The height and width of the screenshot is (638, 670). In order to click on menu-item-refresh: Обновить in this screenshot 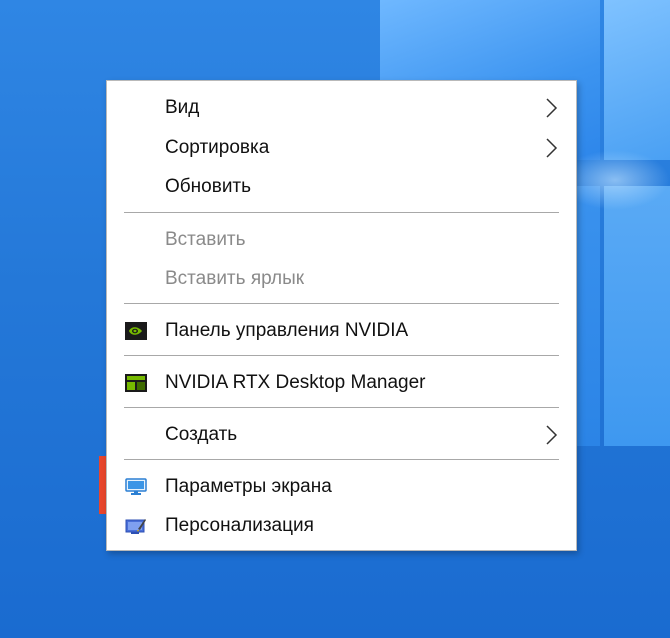, I will do `click(341, 187)`.